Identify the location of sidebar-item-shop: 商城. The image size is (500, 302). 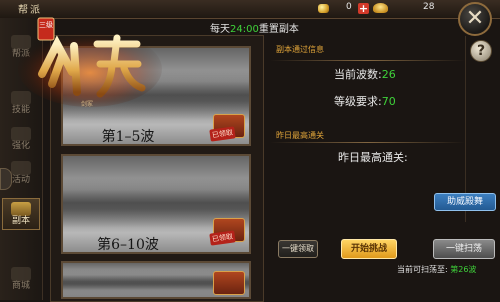
(21, 278).